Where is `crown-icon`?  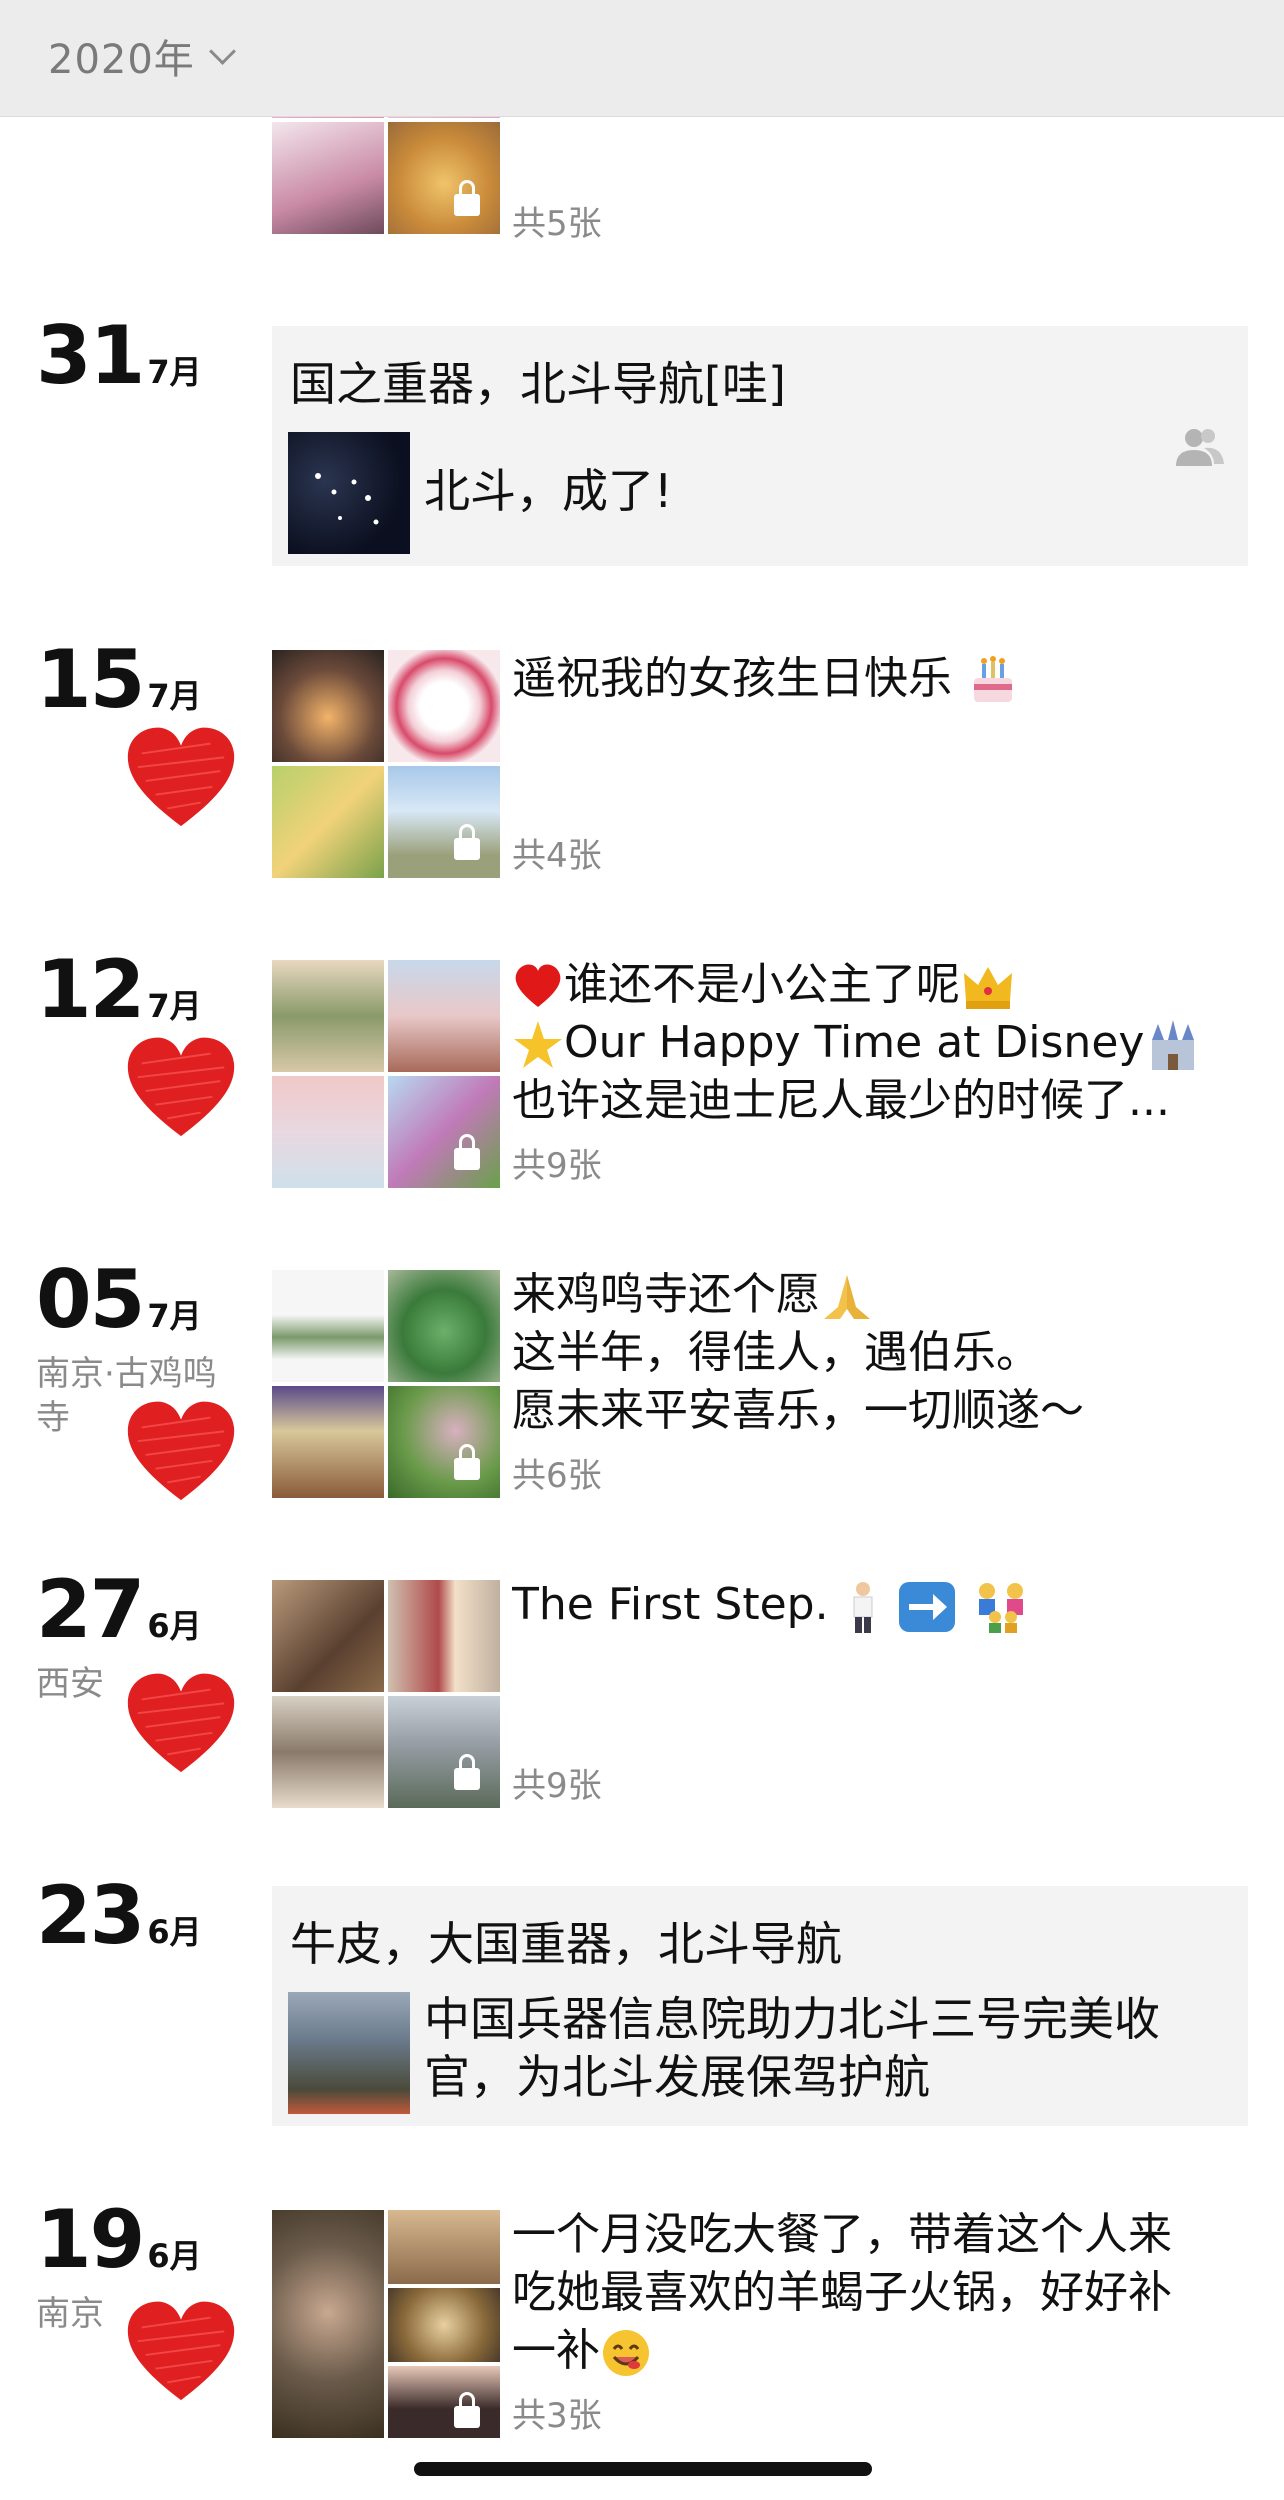 crown-icon is located at coordinates (988, 988).